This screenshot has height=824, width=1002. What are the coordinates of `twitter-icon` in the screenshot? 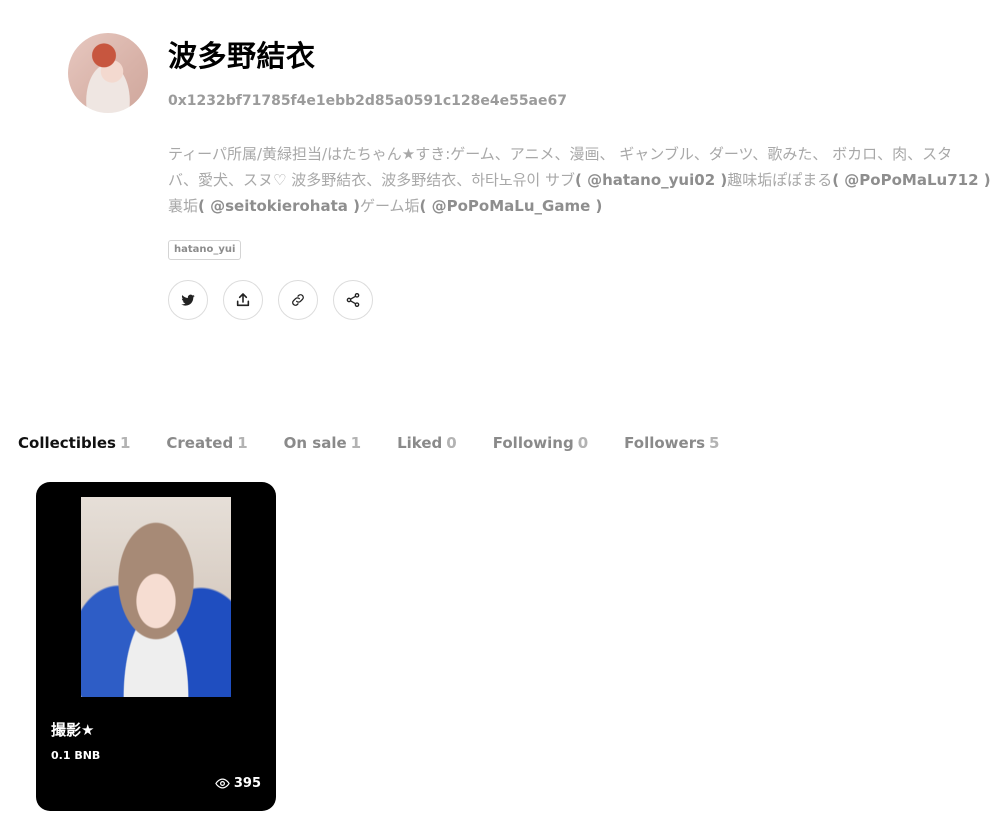 It's located at (188, 300).